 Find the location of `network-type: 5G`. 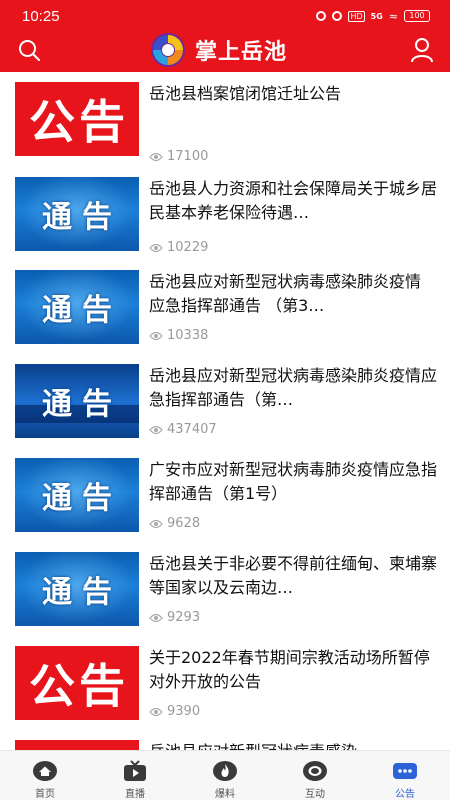

network-type: 5G is located at coordinates (376, 16).